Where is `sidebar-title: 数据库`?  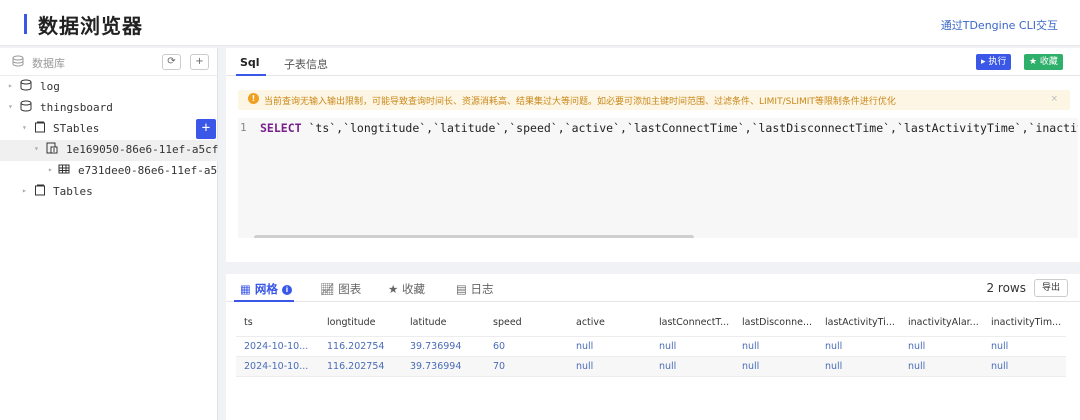 sidebar-title: 数据库 is located at coordinates (48, 63).